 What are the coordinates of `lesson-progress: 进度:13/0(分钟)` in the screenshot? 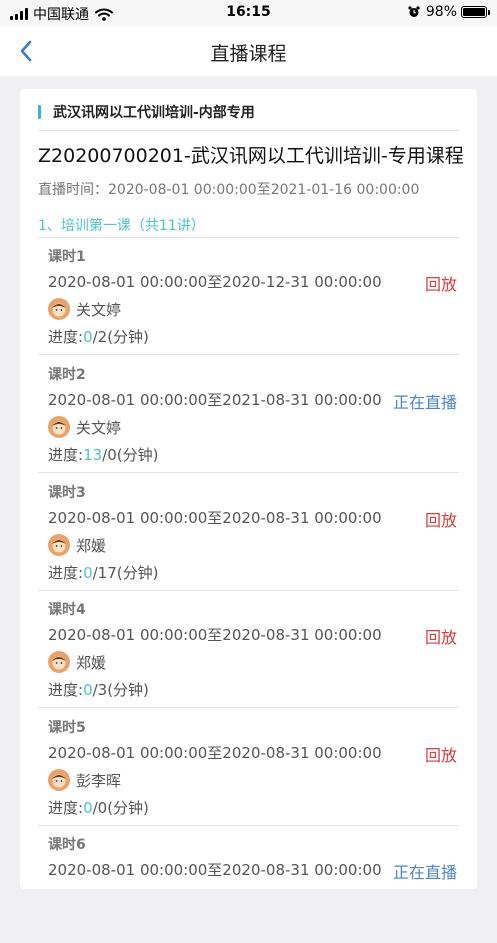 It's located at (103, 454).